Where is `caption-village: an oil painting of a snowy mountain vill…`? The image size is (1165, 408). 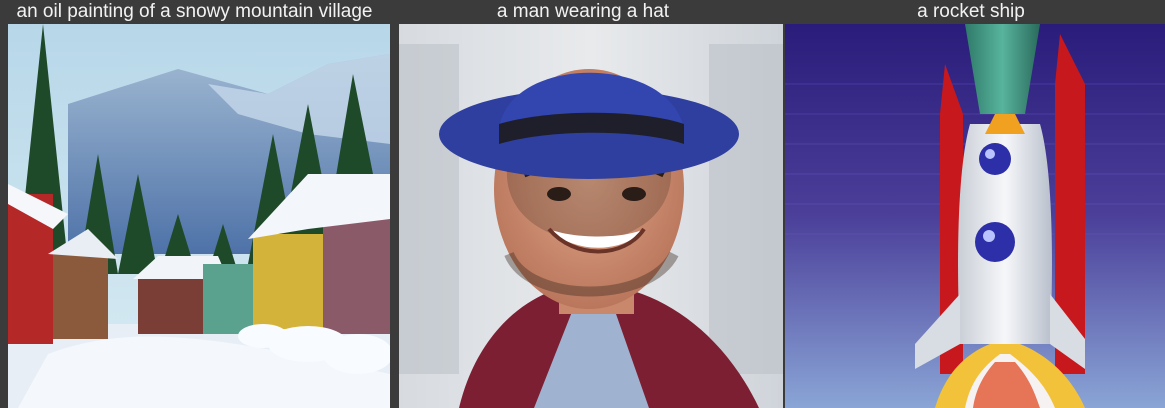 caption-village: an oil painting of a snowy mountain vill… is located at coordinates (194, 11).